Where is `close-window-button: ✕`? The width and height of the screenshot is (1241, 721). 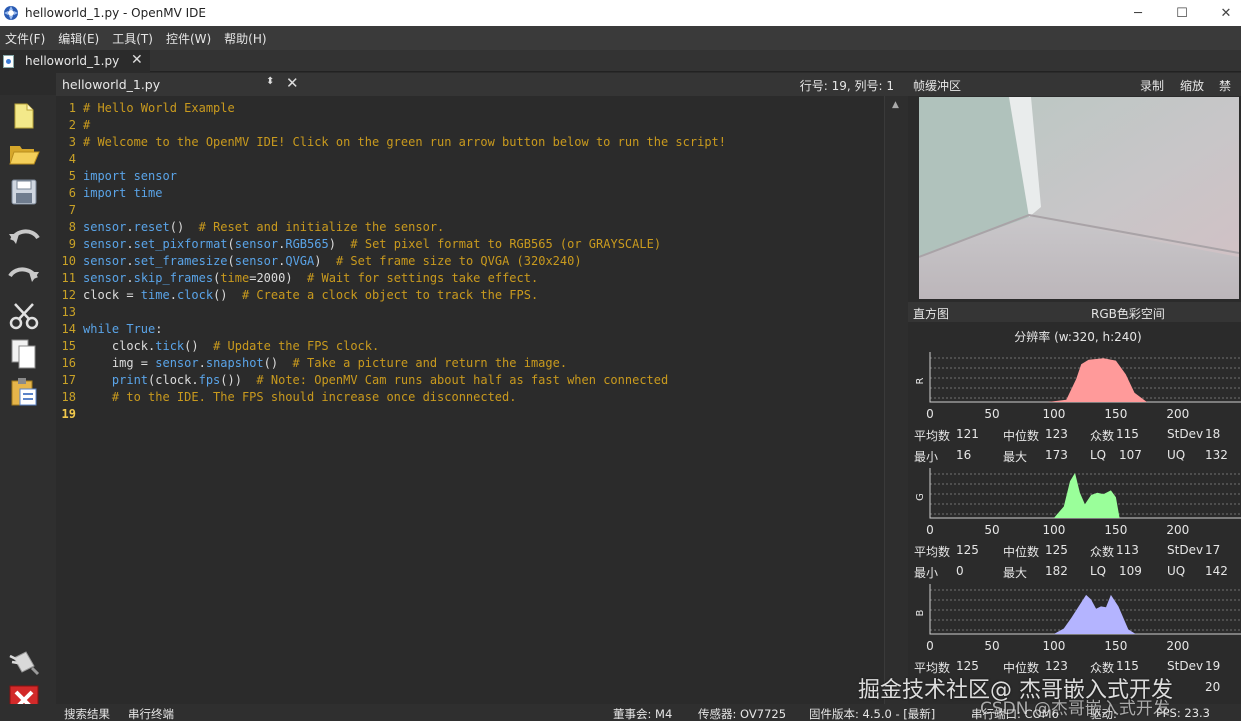 close-window-button: ✕ is located at coordinates (1222, 13).